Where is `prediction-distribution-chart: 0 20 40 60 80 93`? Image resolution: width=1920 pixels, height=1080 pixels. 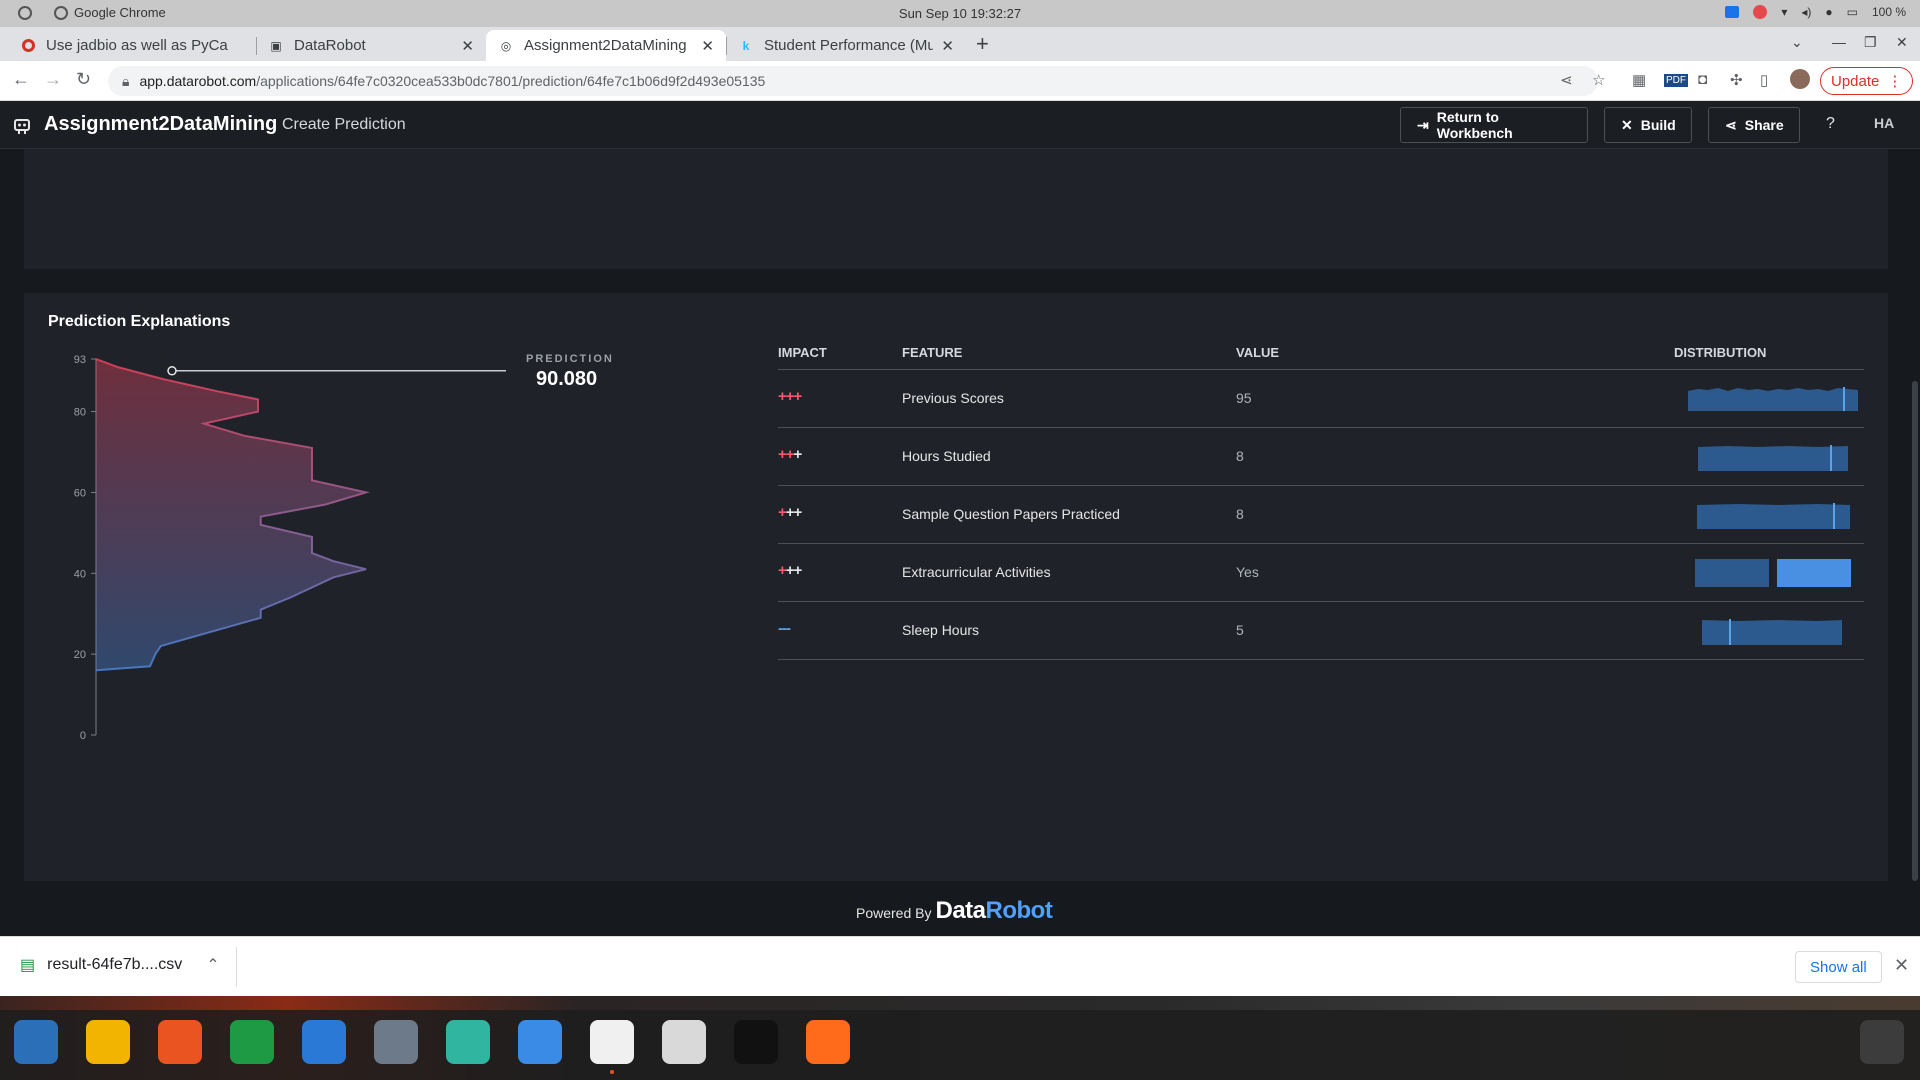
prediction-distribution-chart: 0 20 40 60 80 93 is located at coordinates (290, 548).